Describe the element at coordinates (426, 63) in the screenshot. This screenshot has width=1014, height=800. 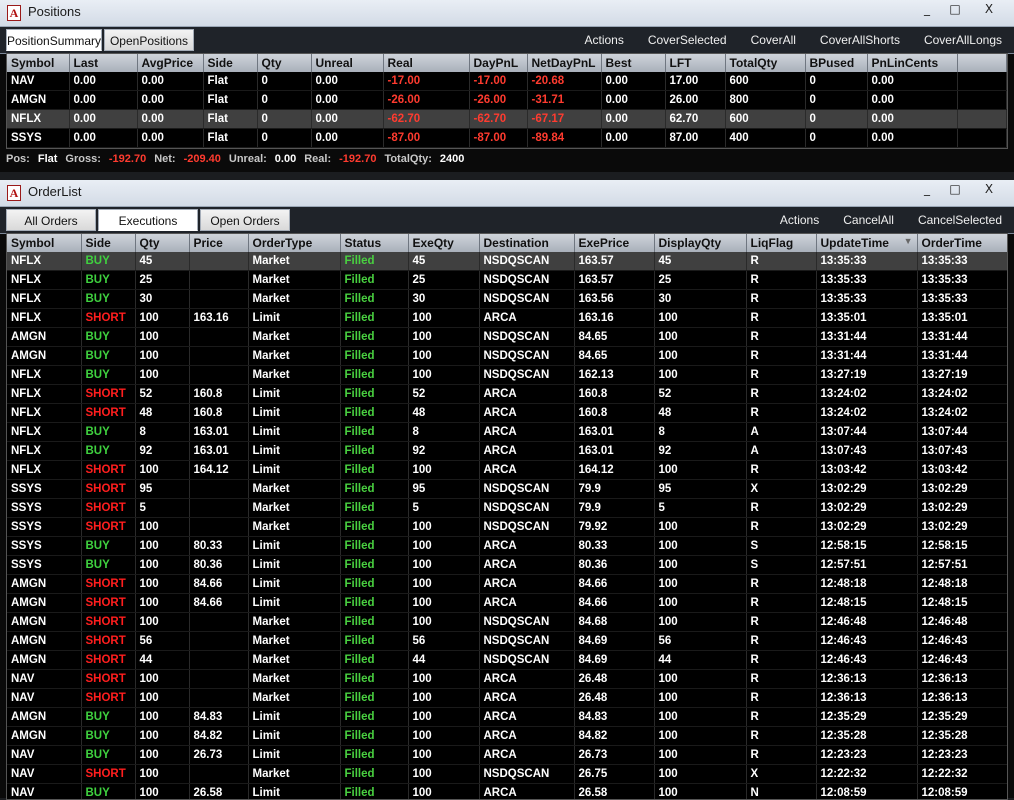
I see `column-header-real: Real` at that location.